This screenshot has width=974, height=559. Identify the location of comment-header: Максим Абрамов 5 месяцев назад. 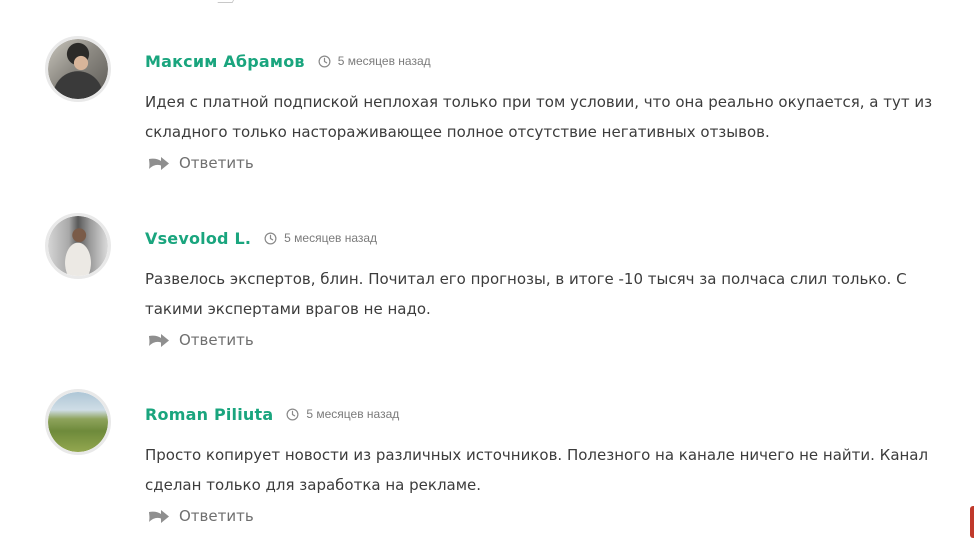
(288, 61).